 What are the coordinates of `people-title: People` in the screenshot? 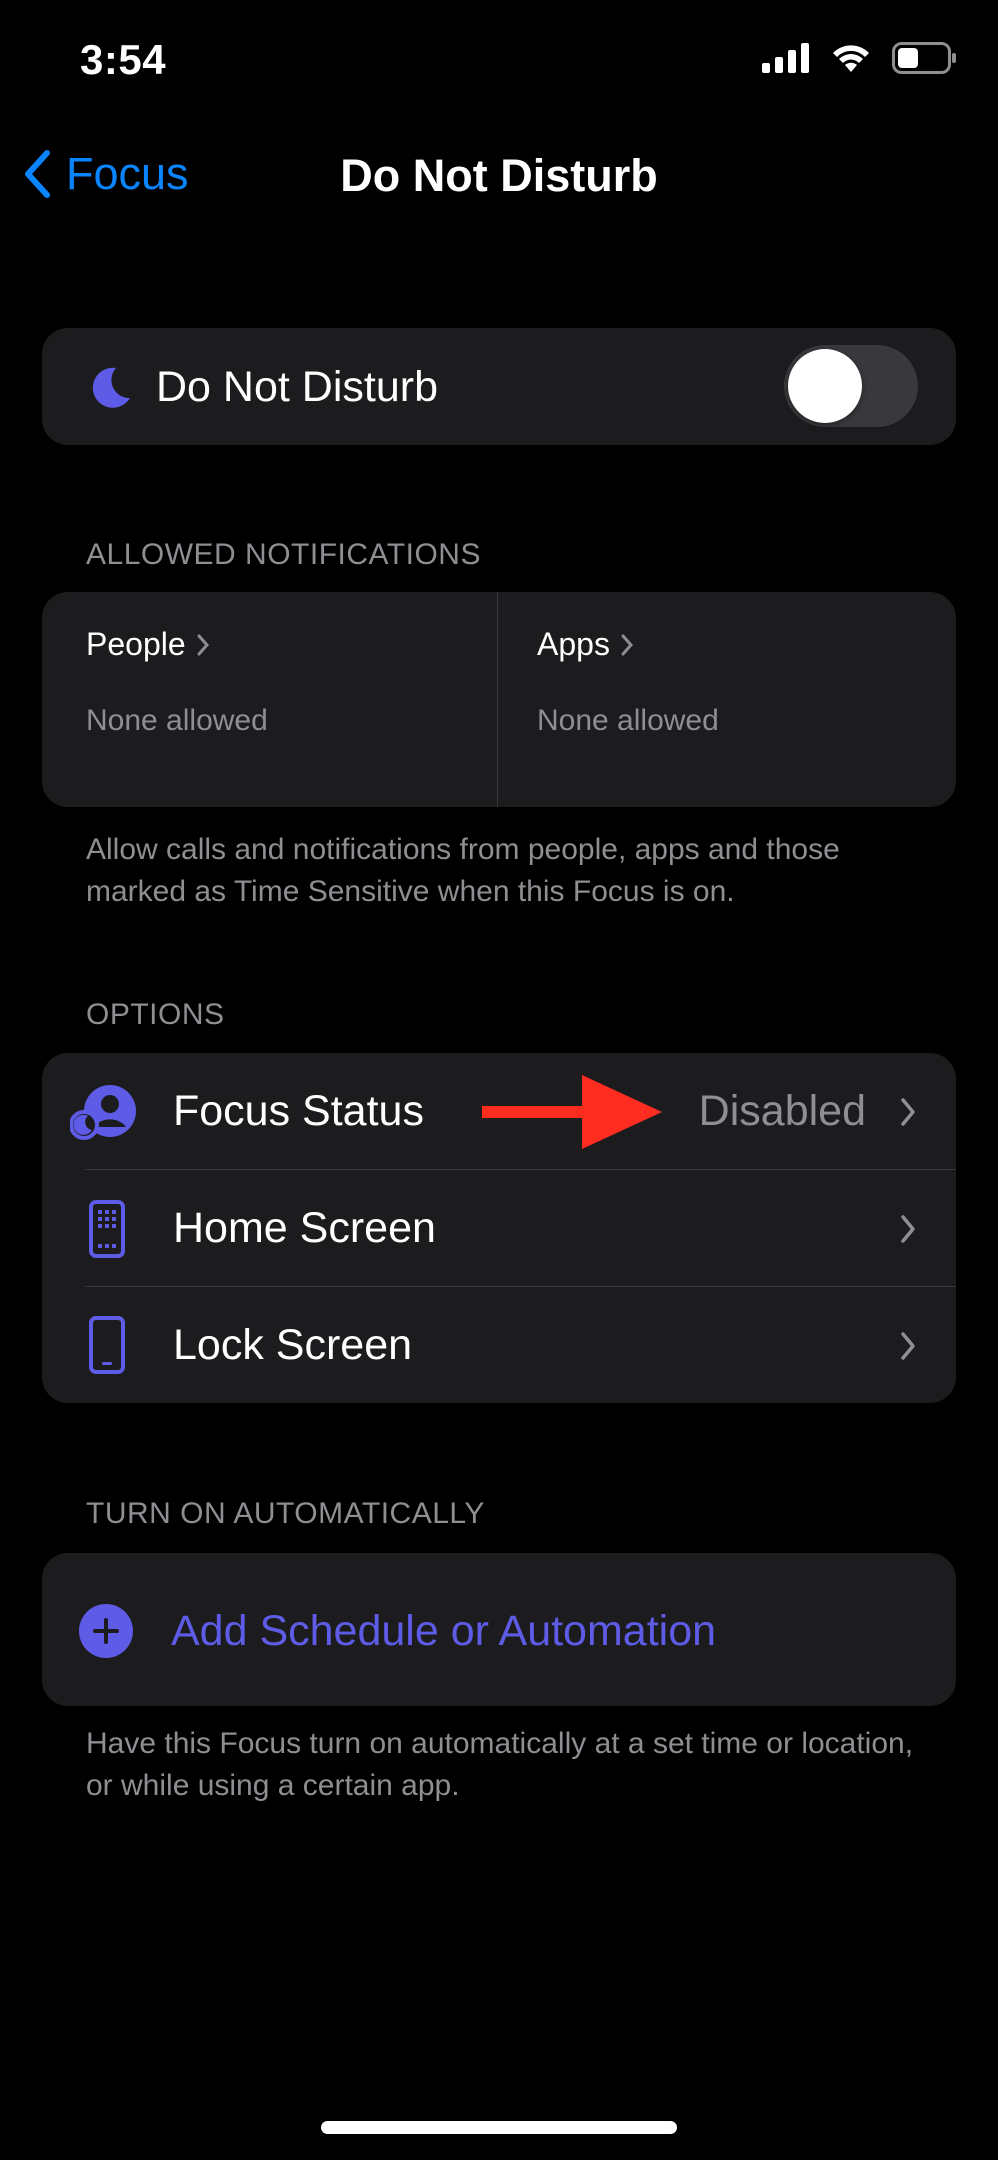 It's located at (136, 644).